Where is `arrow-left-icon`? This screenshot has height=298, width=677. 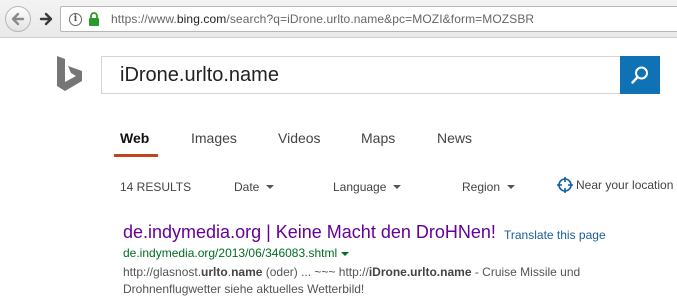 arrow-left-icon is located at coordinates (18, 19).